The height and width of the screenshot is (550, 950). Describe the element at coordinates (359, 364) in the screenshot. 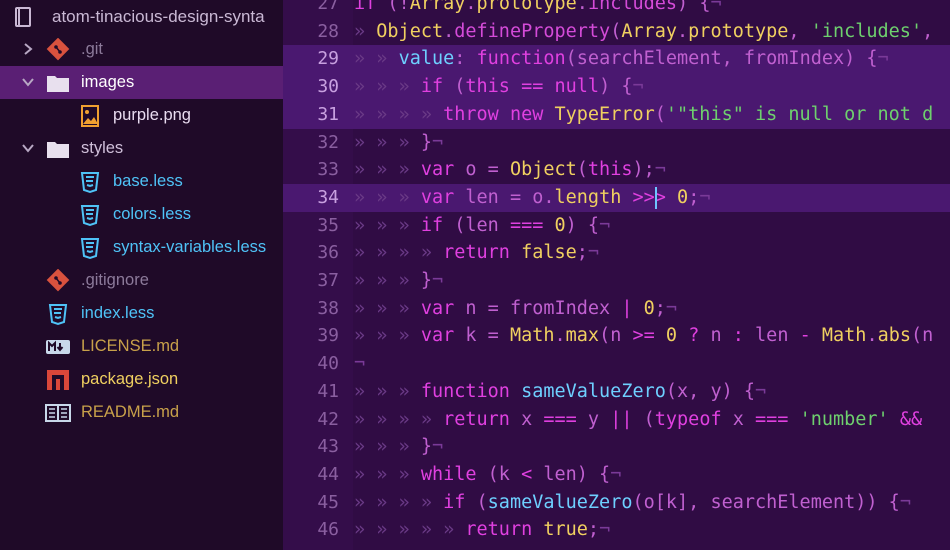

I see `code-line: ¬` at that location.